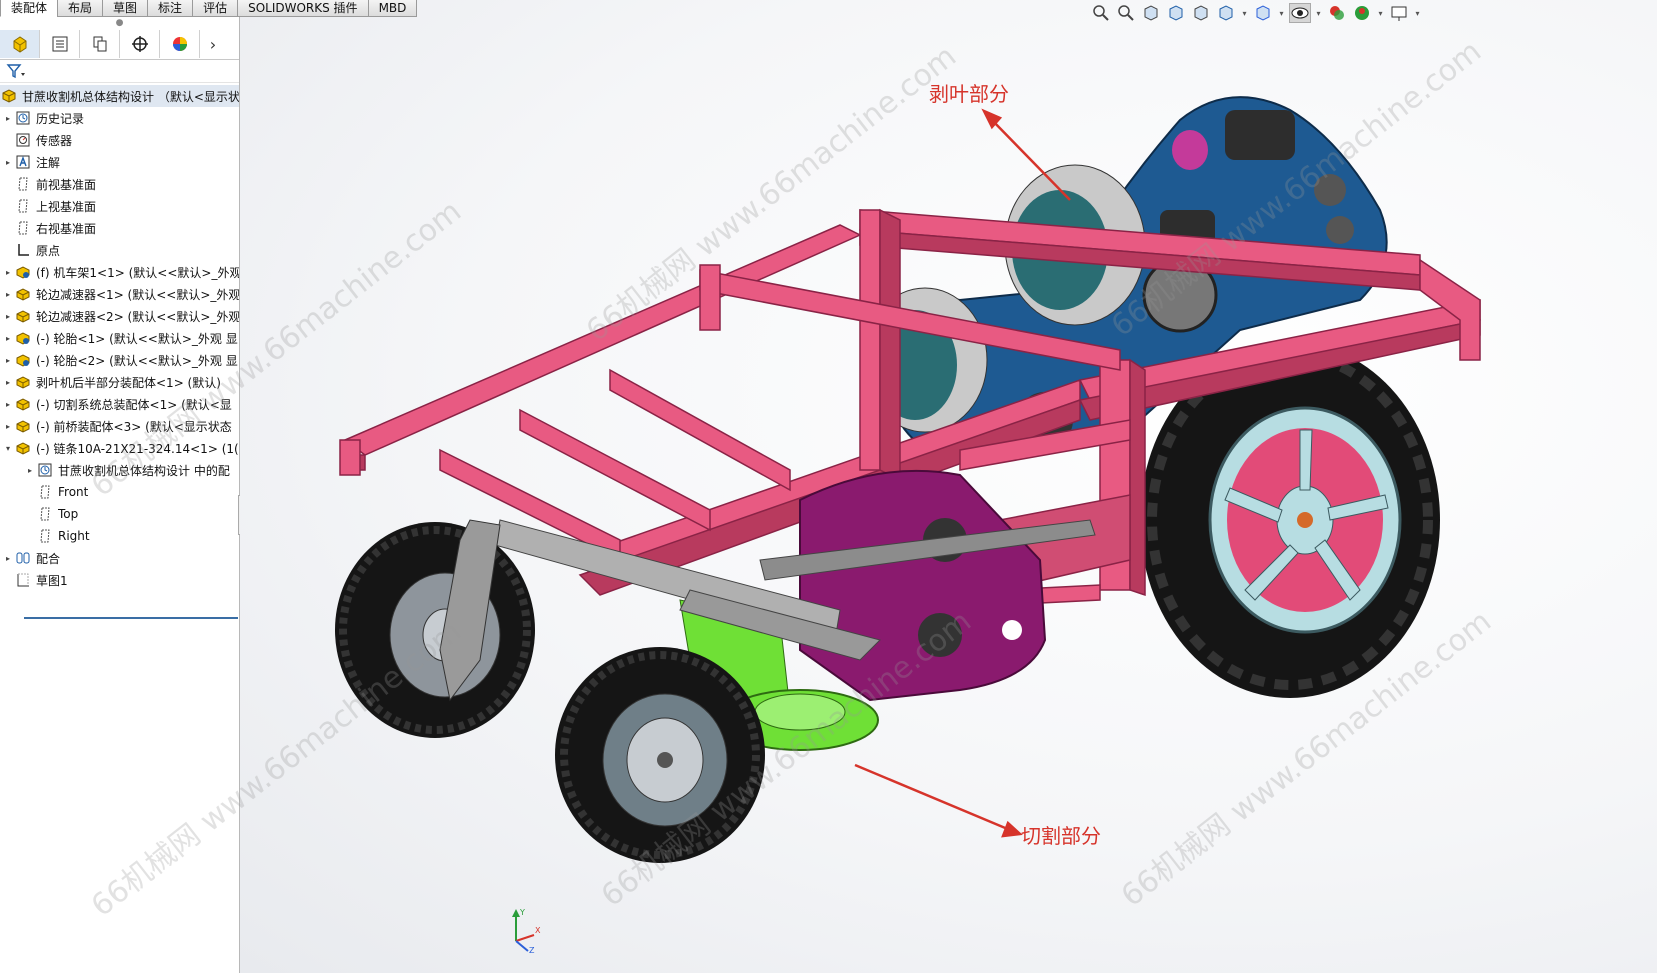  I want to click on triad-x-label: X, so click(538, 930).